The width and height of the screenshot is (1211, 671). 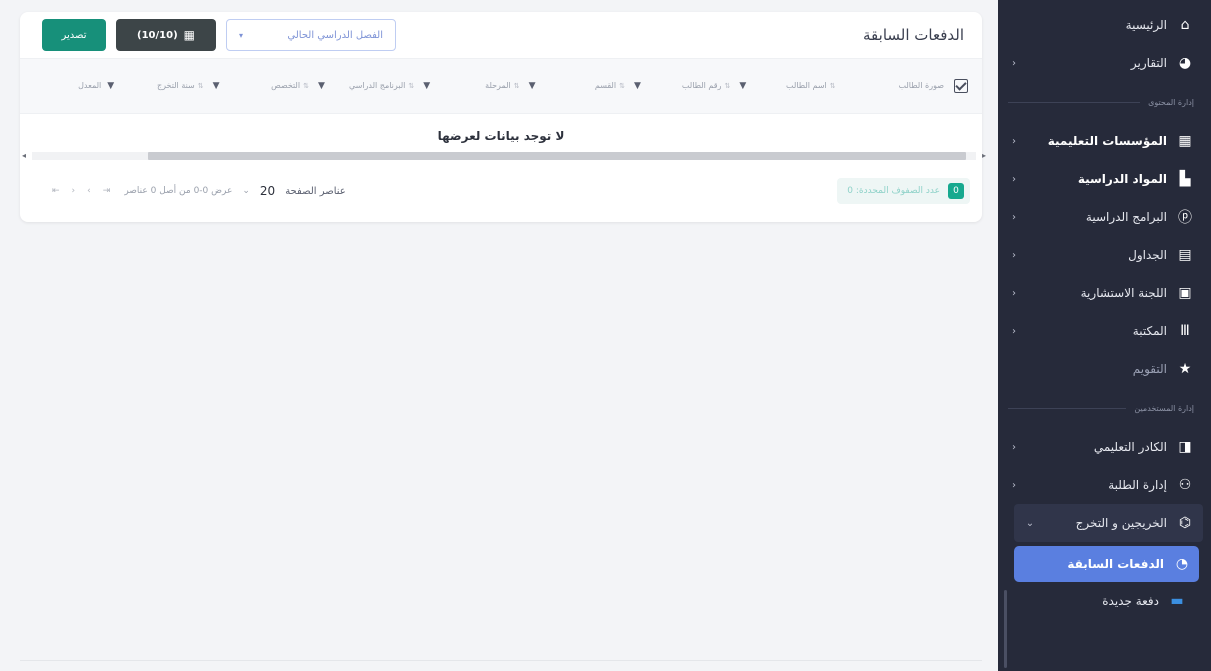 What do you see at coordinates (1148, 63) in the screenshot?
I see `sidebar-item-label: التقارير` at bounding box center [1148, 63].